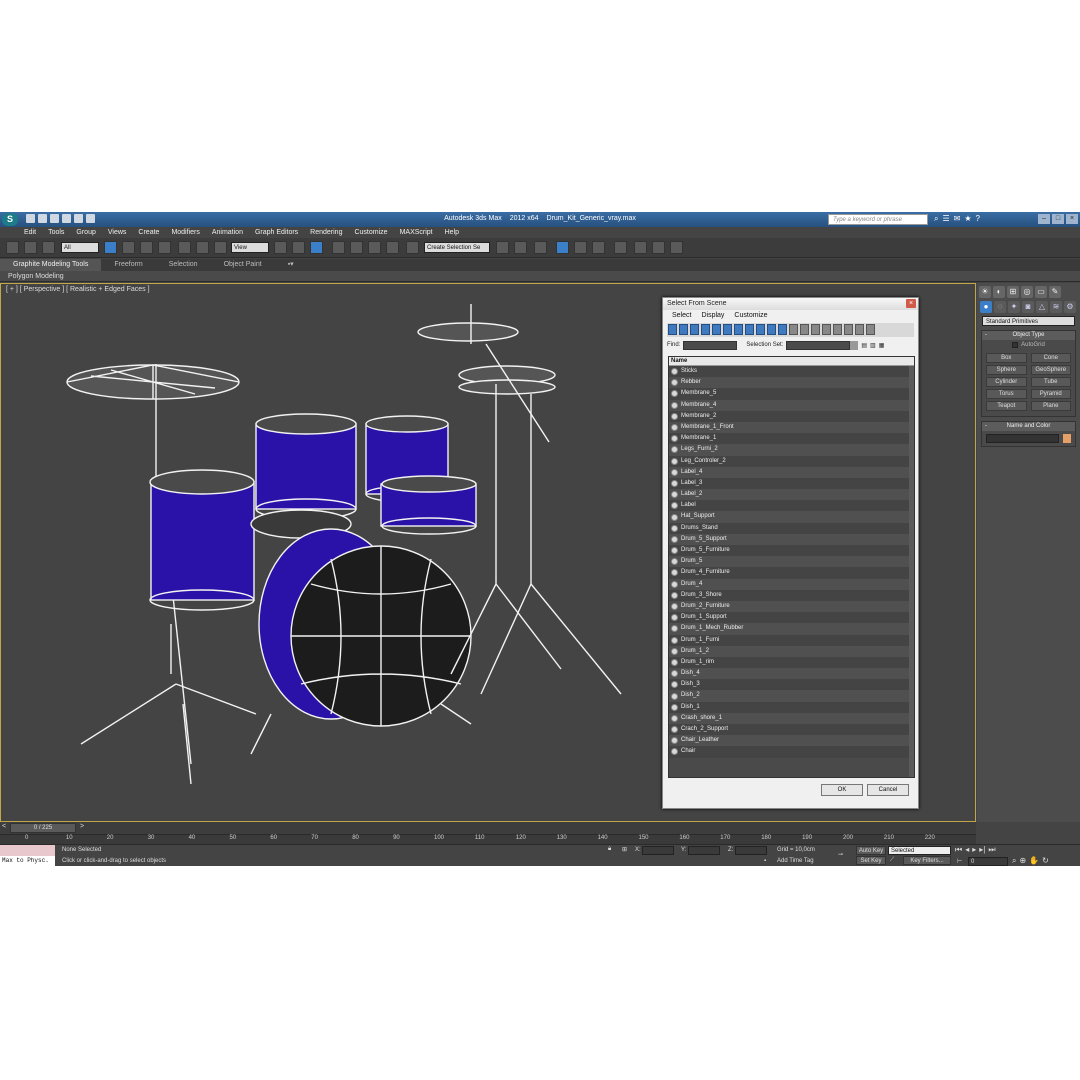  Describe the element at coordinates (791, 730) in the screenshot. I see `list-item: Crach_2_Support` at that location.